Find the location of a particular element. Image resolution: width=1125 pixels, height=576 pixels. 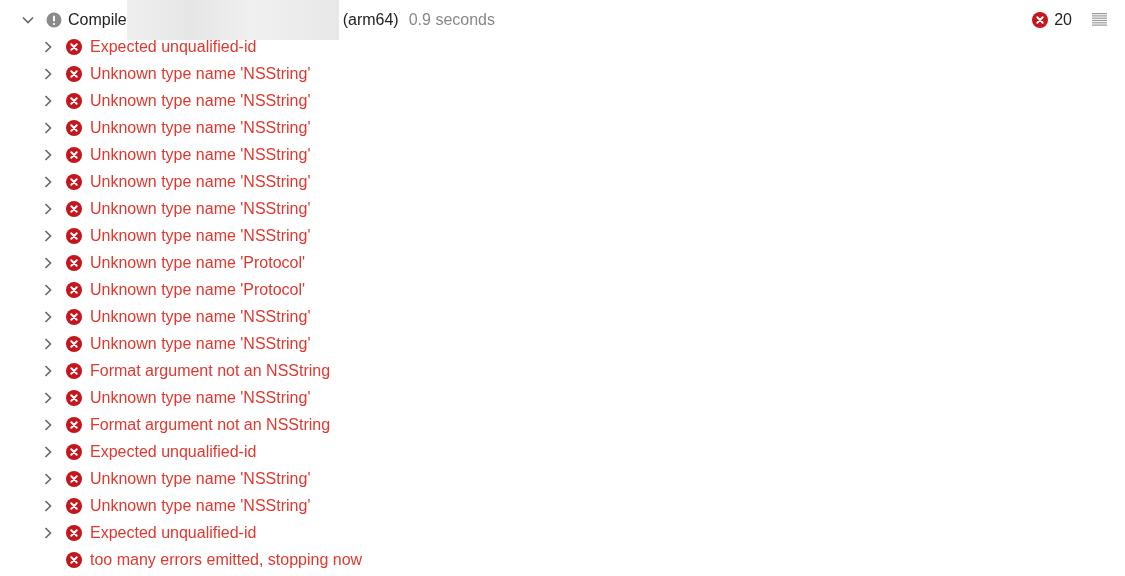

list-icon is located at coordinates (1099, 19).